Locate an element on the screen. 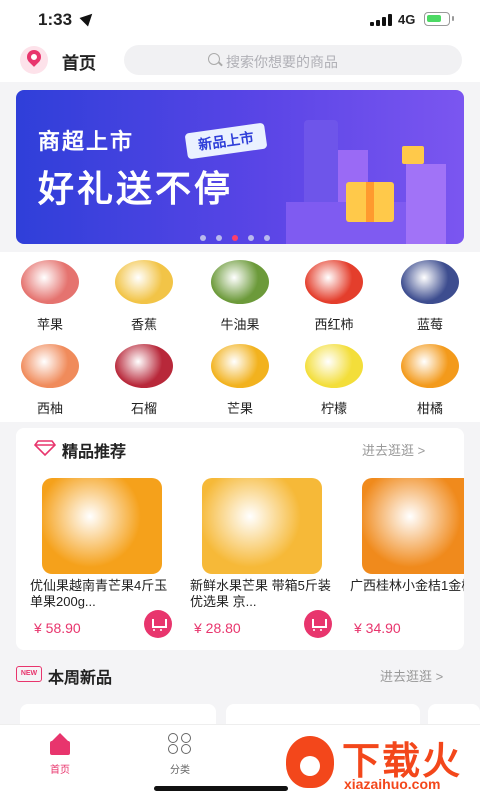 The width and height of the screenshot is (480, 800). category-pomegranate: 石榴 is located at coordinates (144, 380).